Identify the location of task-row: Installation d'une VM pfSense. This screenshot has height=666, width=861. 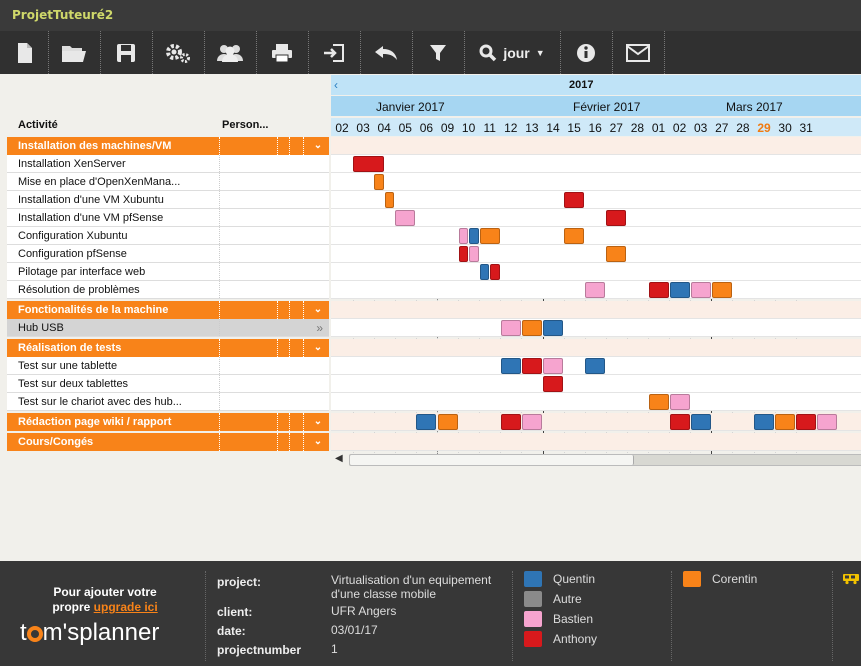
(168, 218).